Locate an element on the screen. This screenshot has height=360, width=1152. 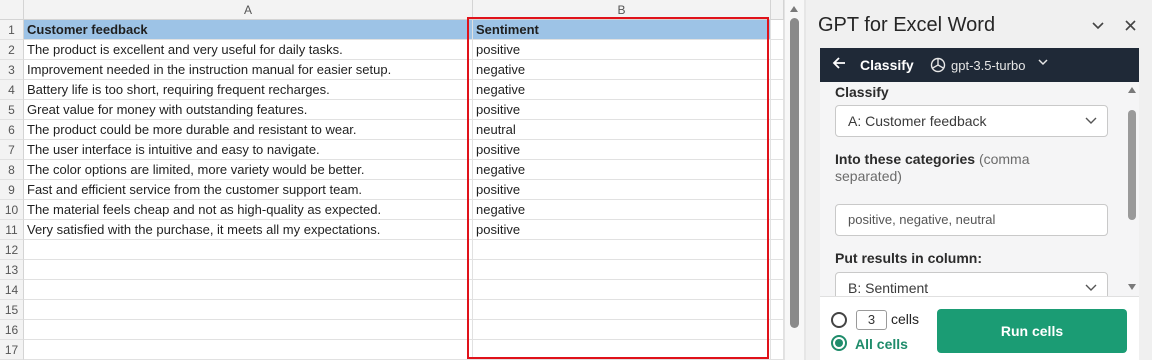
row-number: 15 is located at coordinates (12, 310).